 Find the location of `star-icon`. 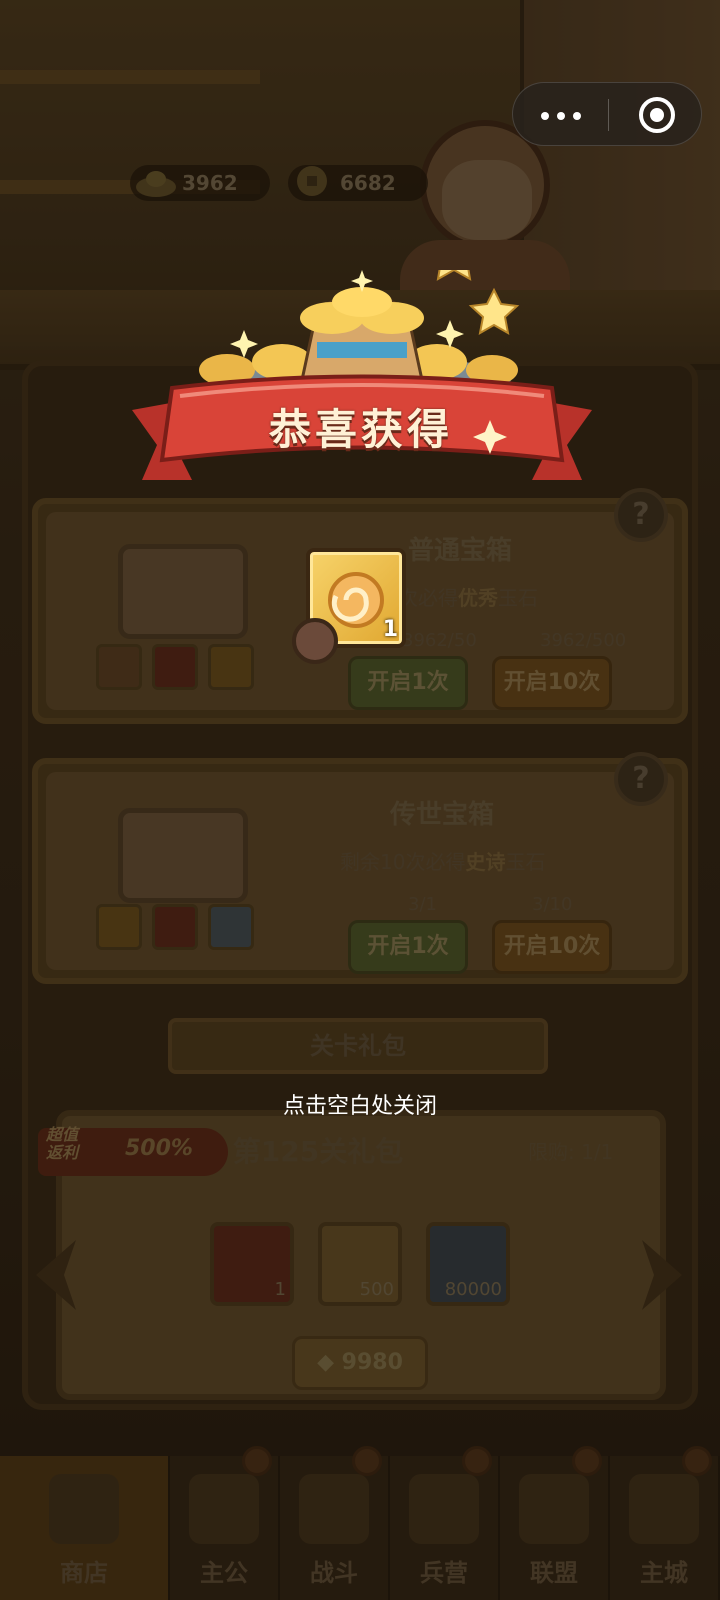

star-icon is located at coordinates (478, 302).